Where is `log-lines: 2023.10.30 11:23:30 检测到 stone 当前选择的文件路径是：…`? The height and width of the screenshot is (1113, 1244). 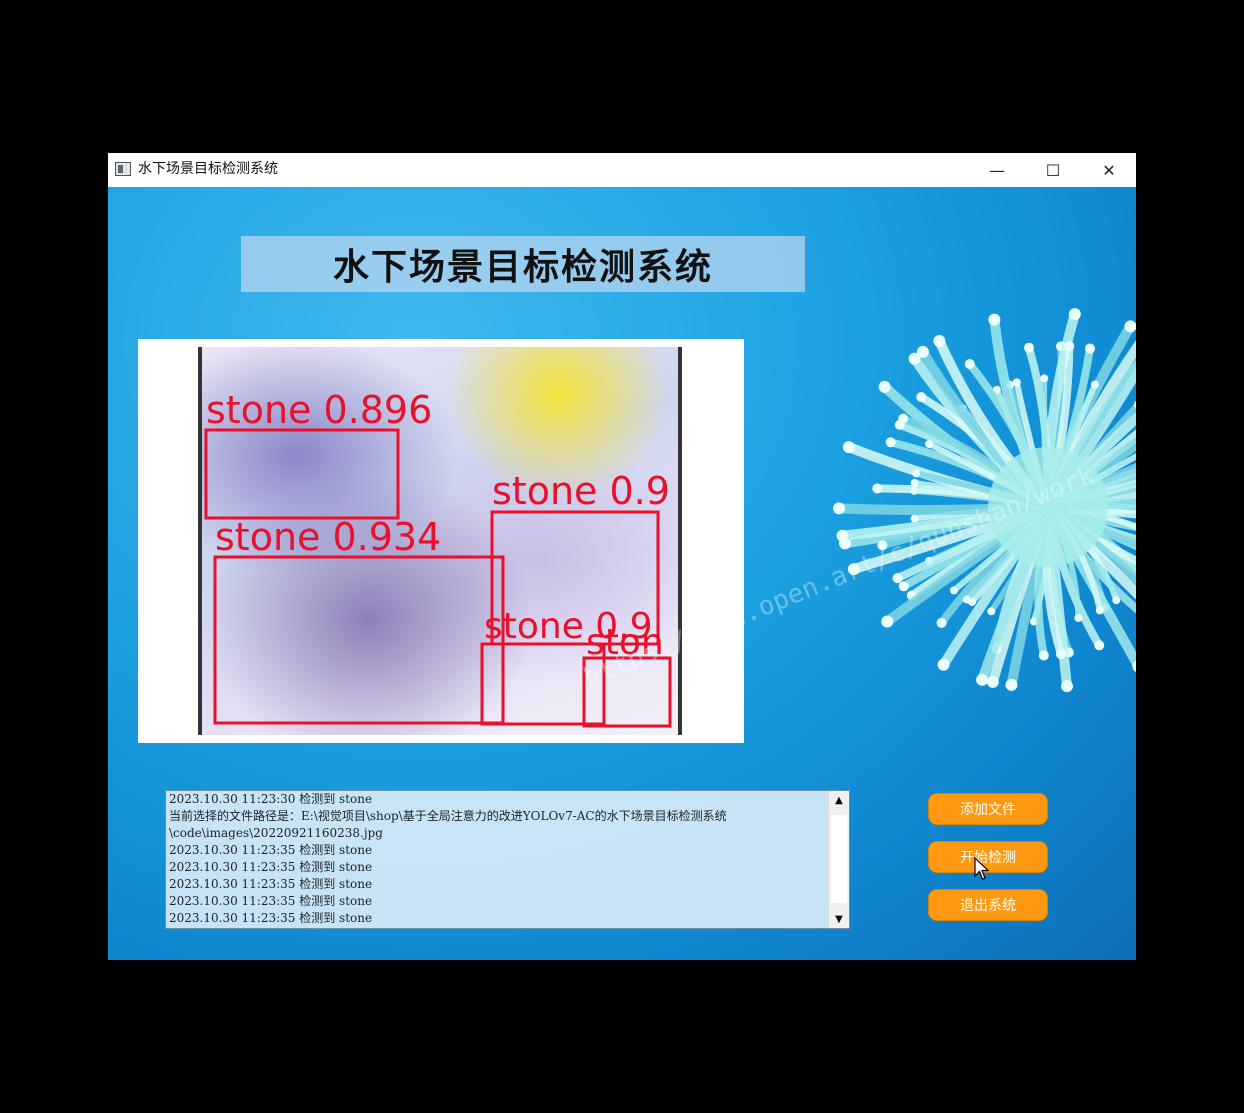 log-lines: 2023.10.30 11:23:30 检测到 stone 当前选择的文件路径是：… is located at coordinates (499, 859).